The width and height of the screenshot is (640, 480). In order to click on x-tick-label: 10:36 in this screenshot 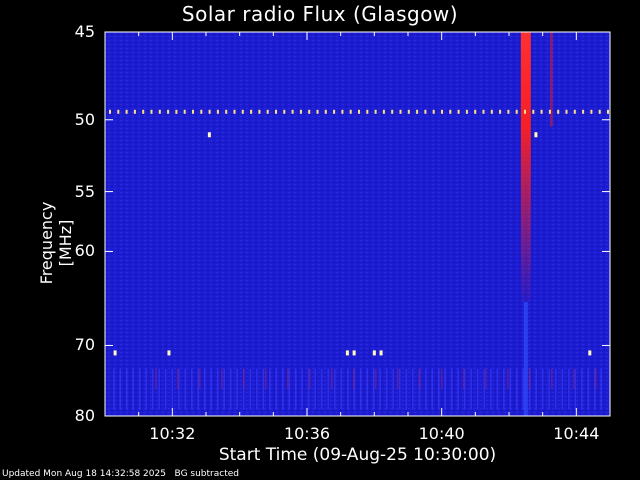, I will do `click(307, 433)`.